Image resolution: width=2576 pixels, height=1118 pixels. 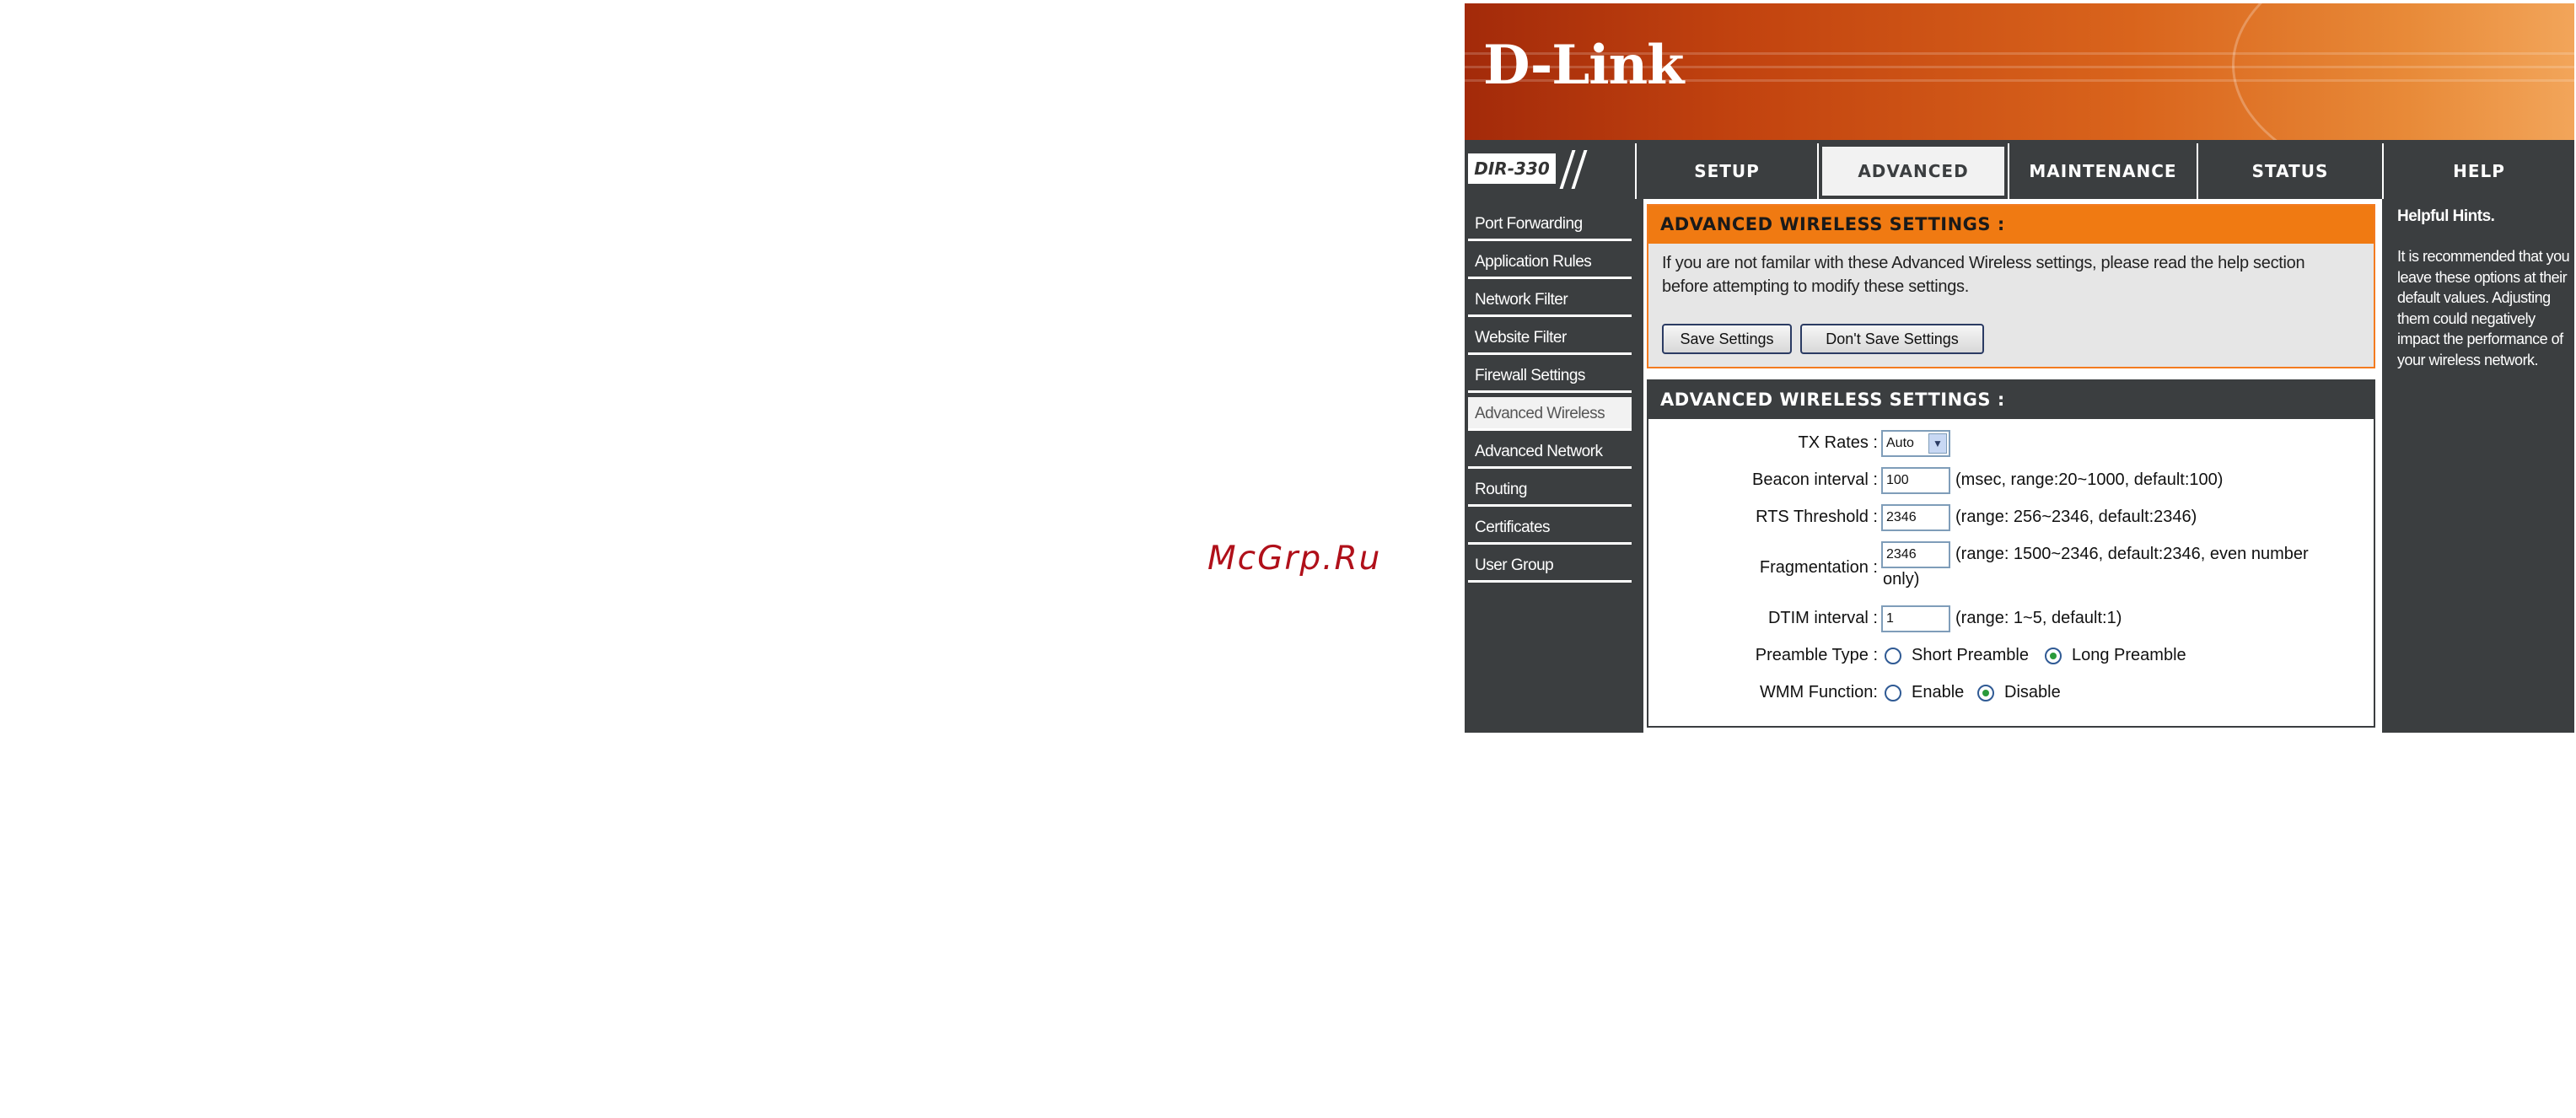 What do you see at coordinates (2466, 318) in the screenshot?
I see `help-line: them could negatively` at bounding box center [2466, 318].